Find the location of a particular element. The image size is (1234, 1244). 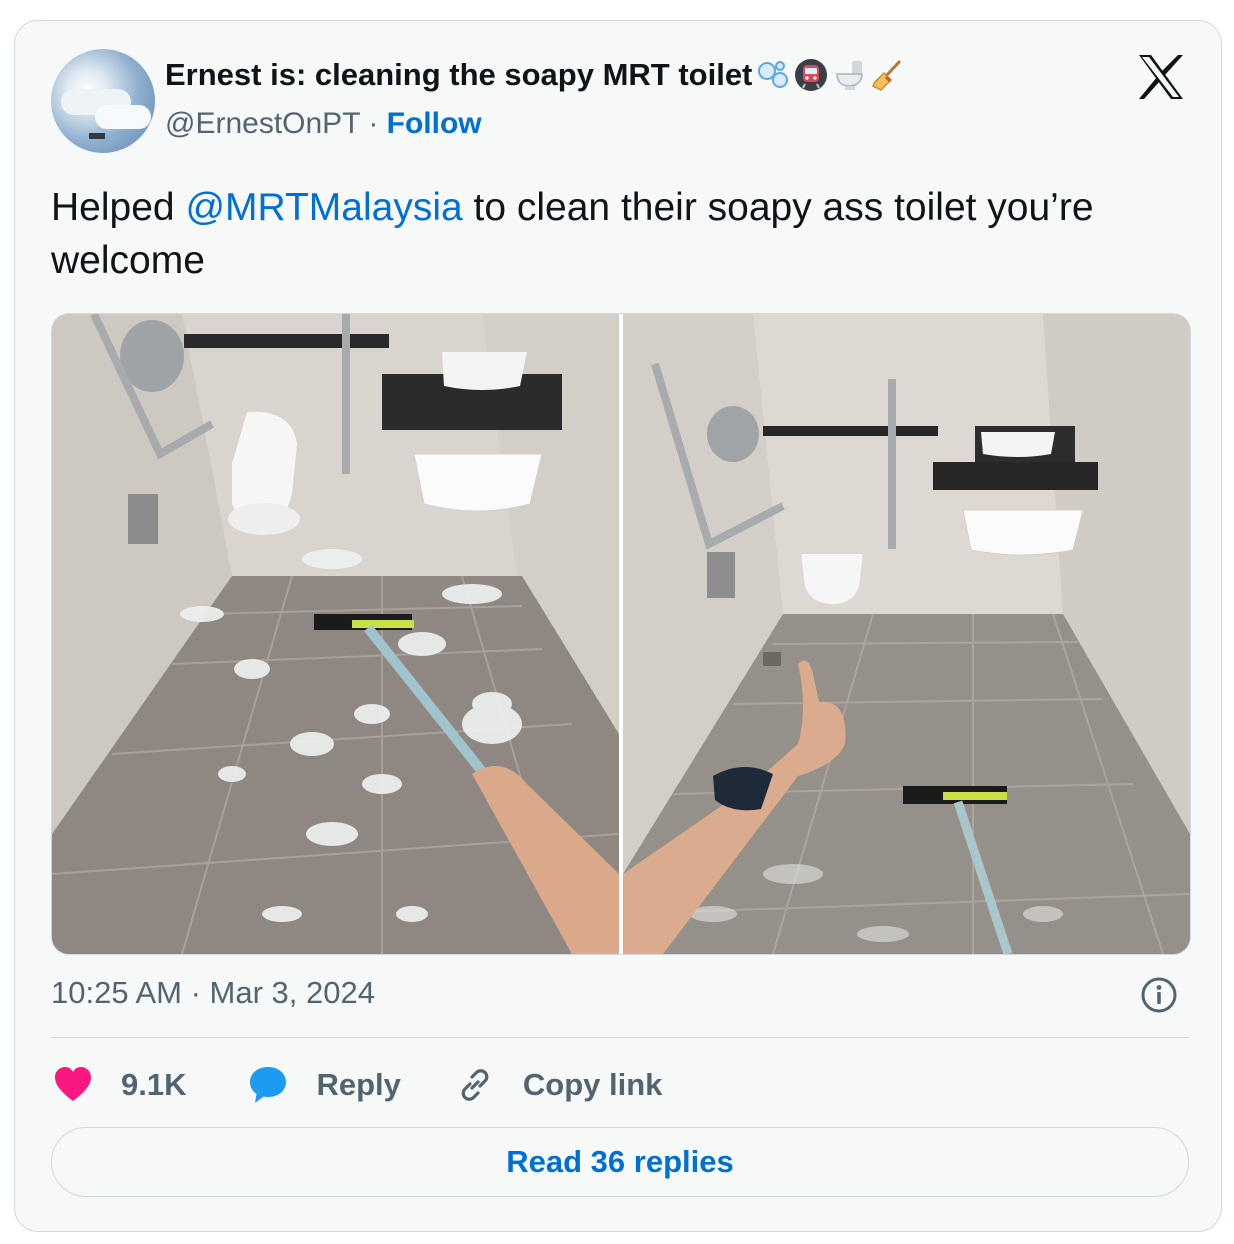

copy-link-label: Copy link is located at coordinates (592, 1084).